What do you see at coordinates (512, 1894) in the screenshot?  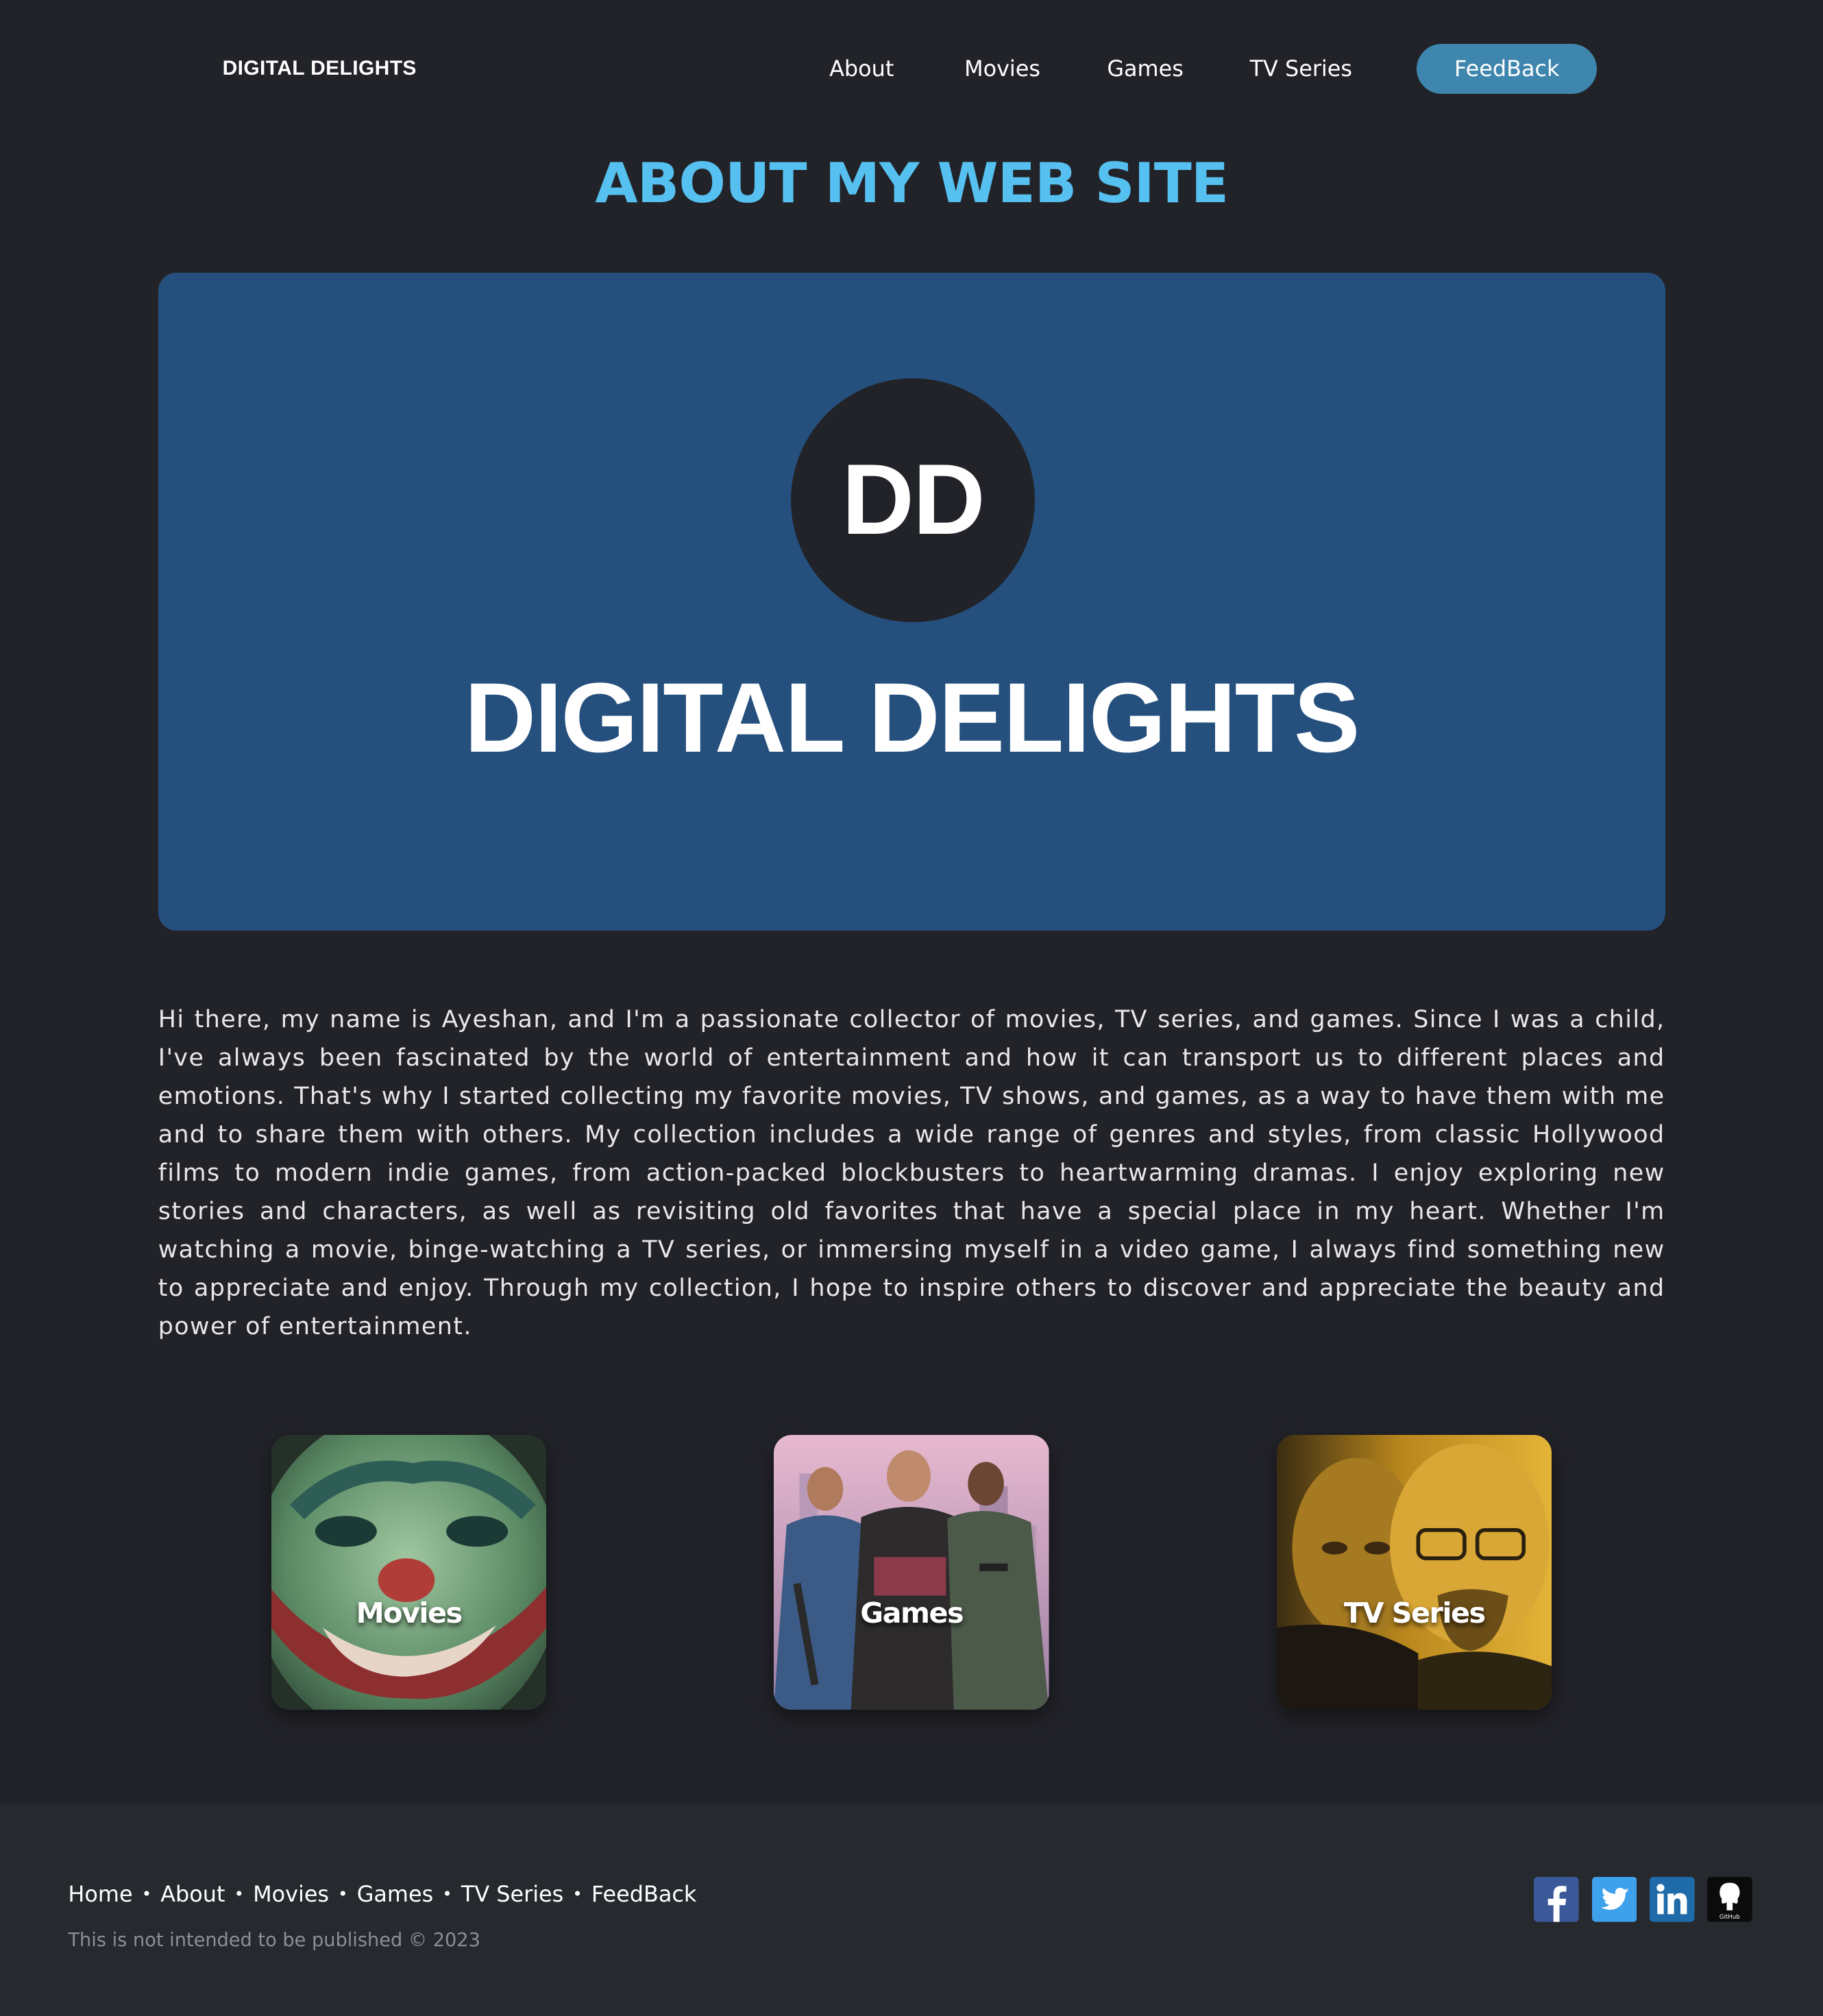 I see `footer-link-tv-series: TV Series` at bounding box center [512, 1894].